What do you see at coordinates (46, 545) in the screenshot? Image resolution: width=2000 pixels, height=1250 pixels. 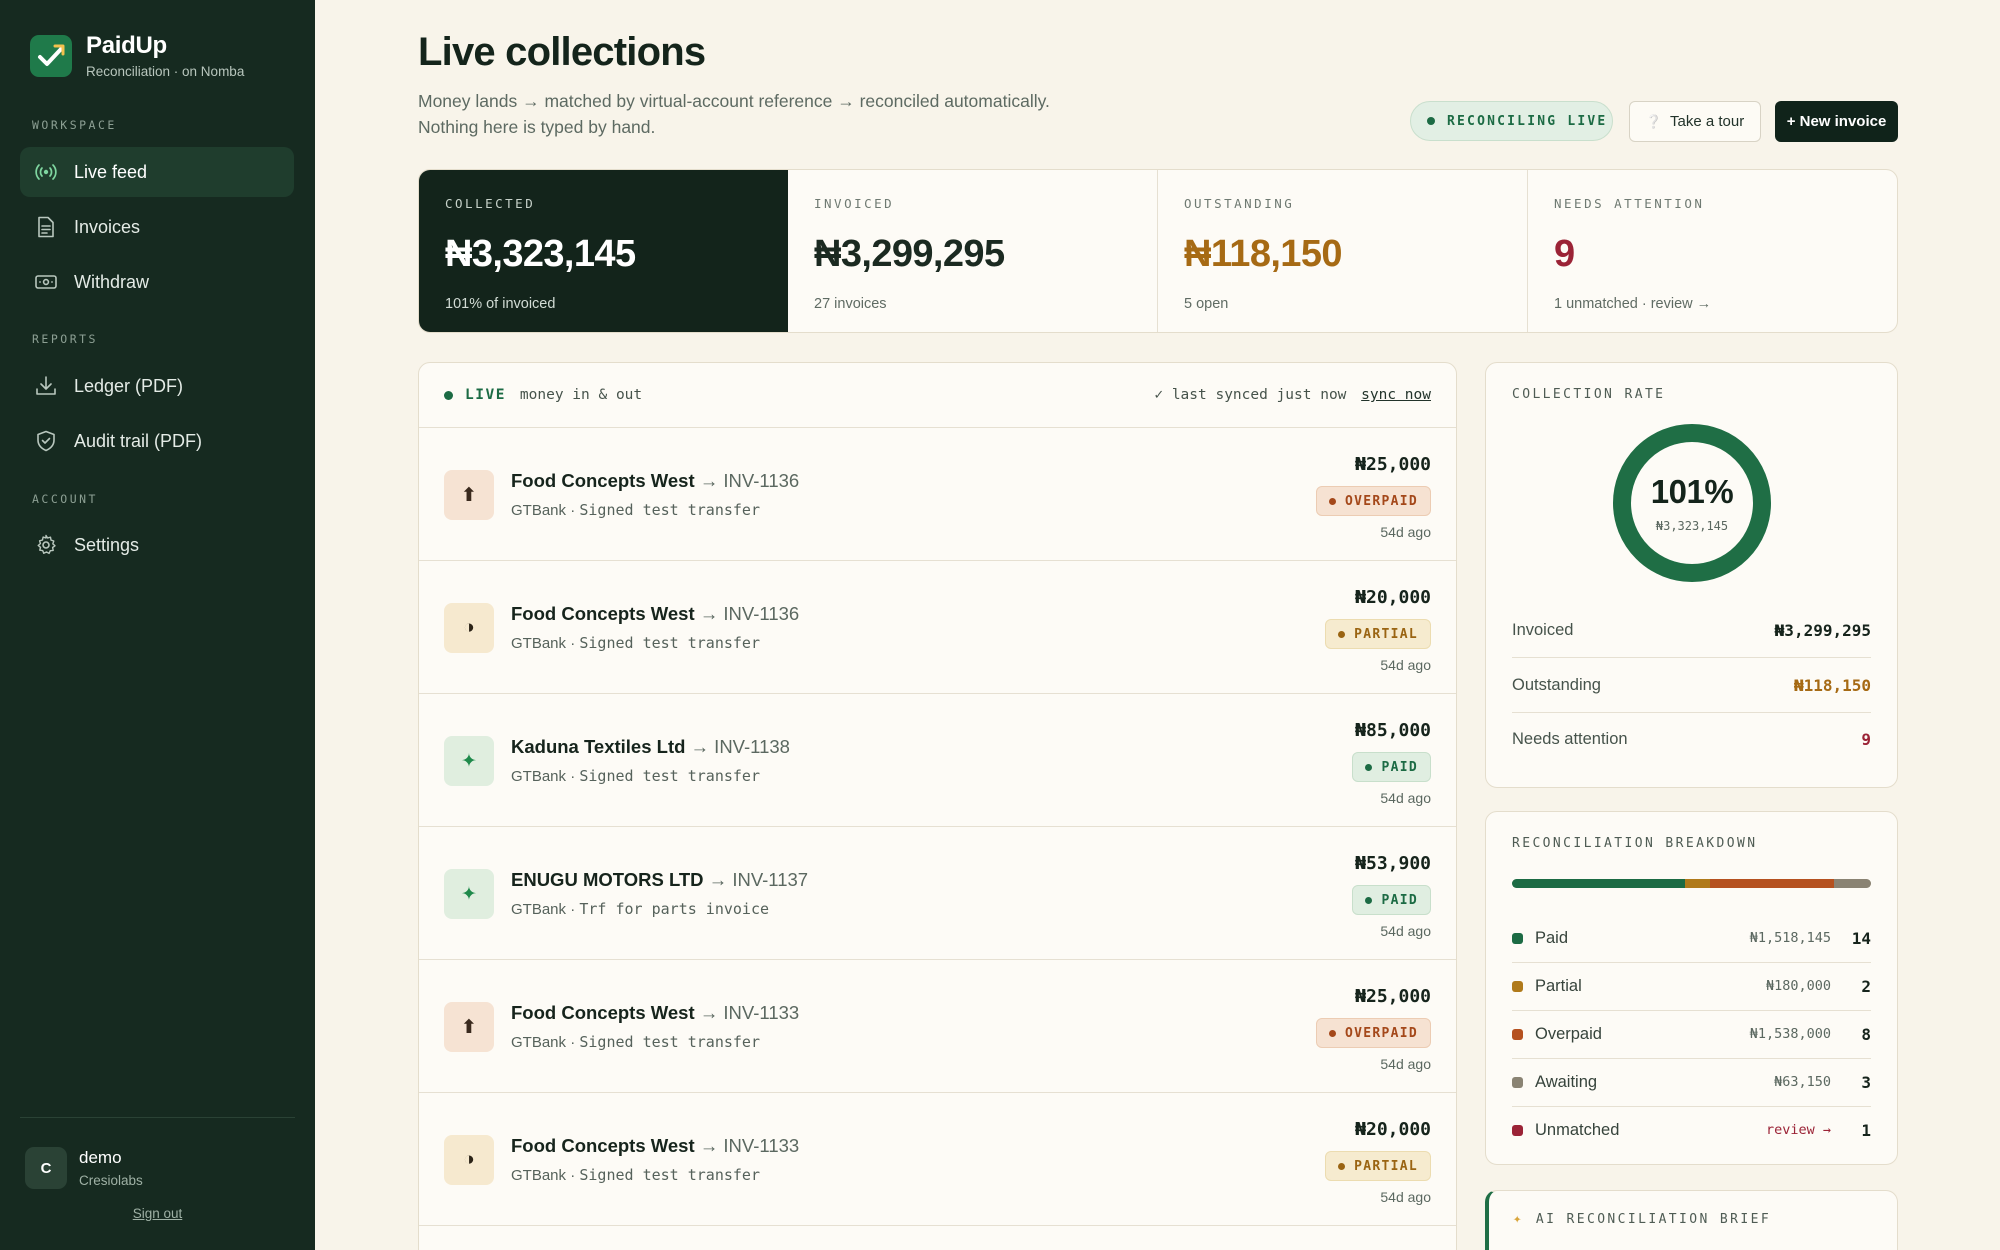 I see `gear-icon` at bounding box center [46, 545].